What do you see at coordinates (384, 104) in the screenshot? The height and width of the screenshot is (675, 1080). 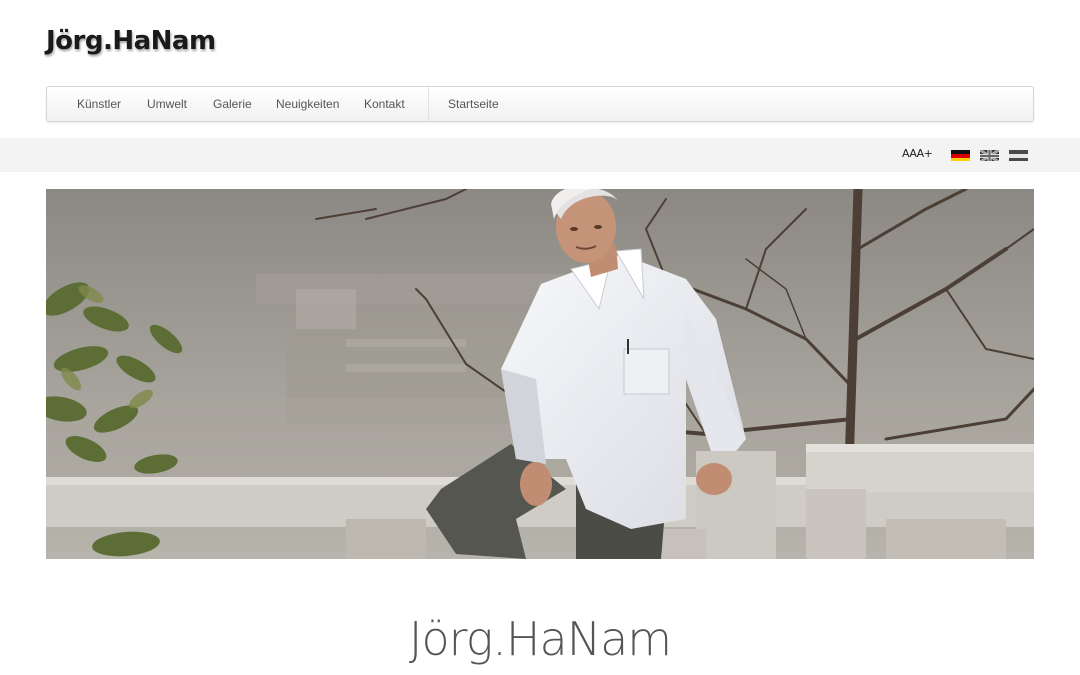 I see `nav-item-kontakt: Kontakt` at bounding box center [384, 104].